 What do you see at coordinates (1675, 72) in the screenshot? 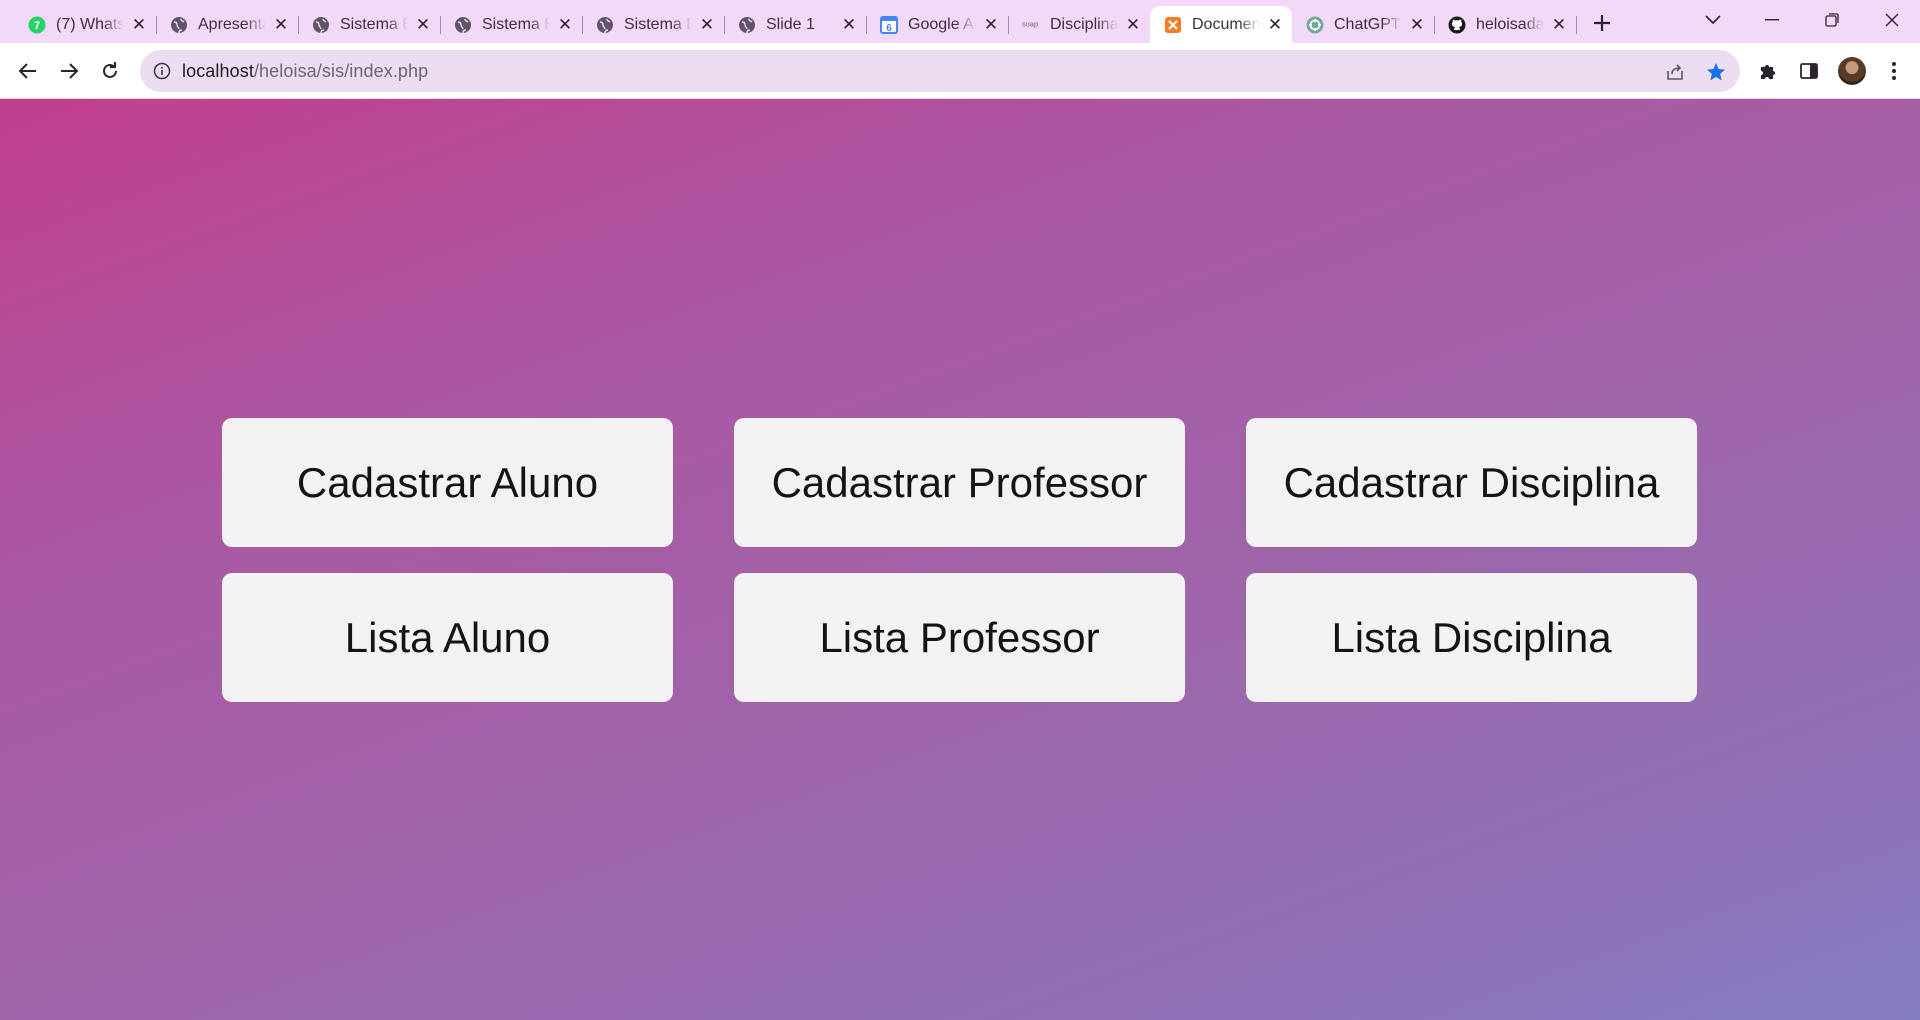
I see `share-icon` at bounding box center [1675, 72].